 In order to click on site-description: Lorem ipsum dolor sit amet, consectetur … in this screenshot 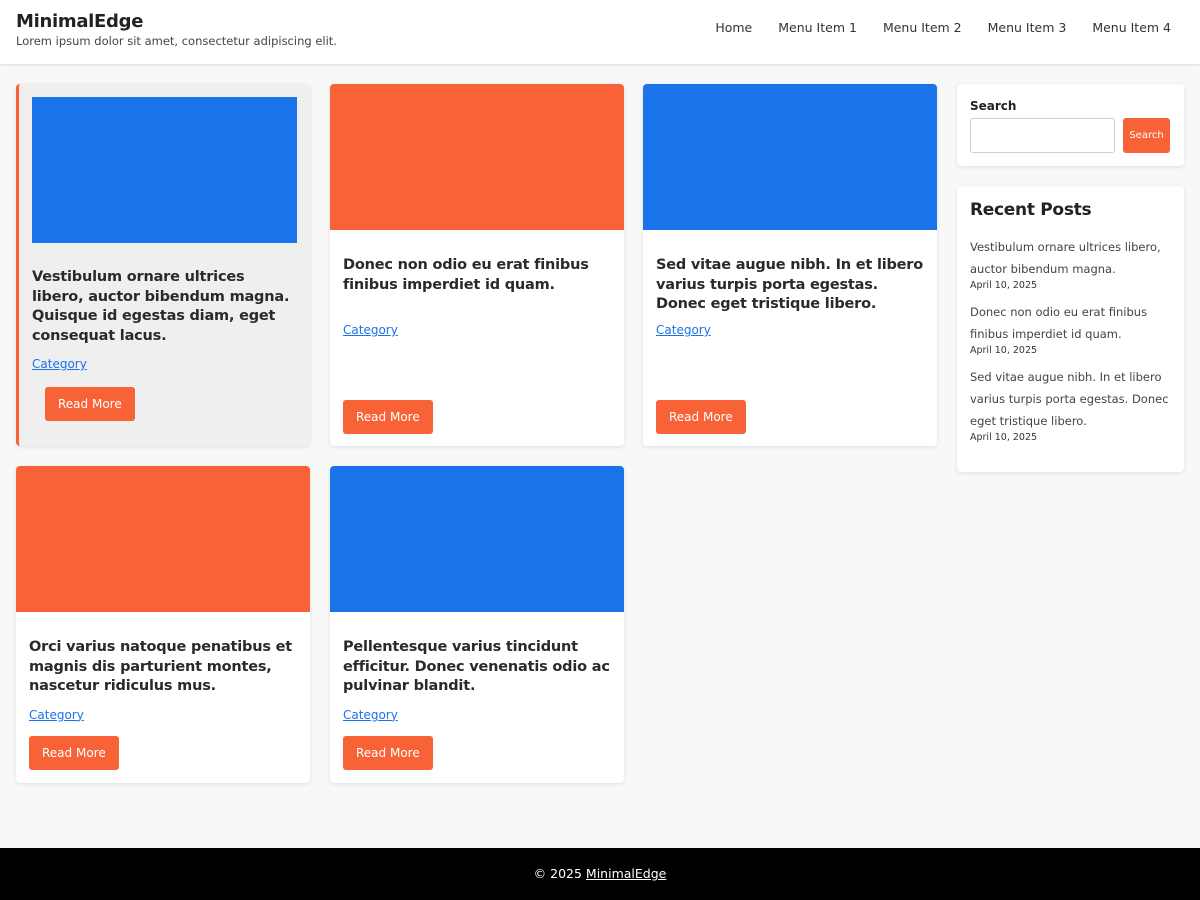, I will do `click(176, 41)`.